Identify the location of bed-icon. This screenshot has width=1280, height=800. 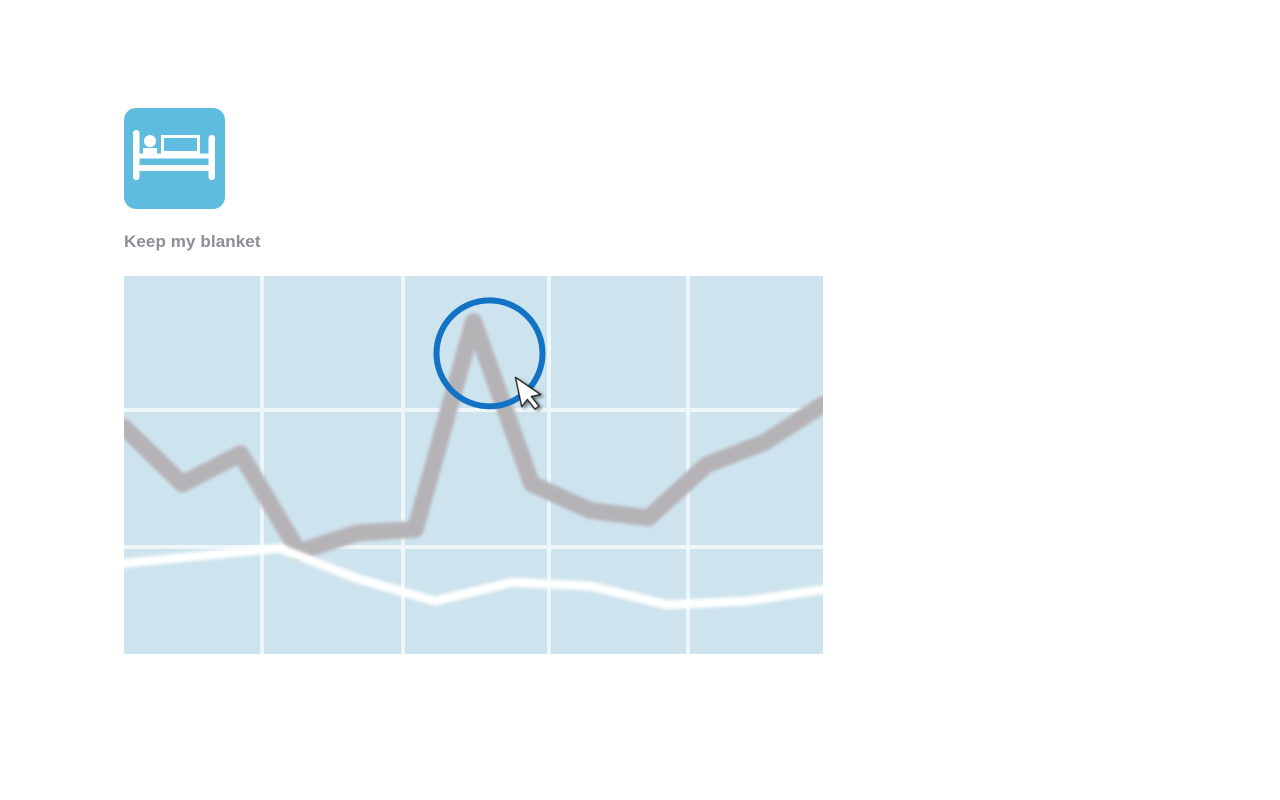
(174, 158).